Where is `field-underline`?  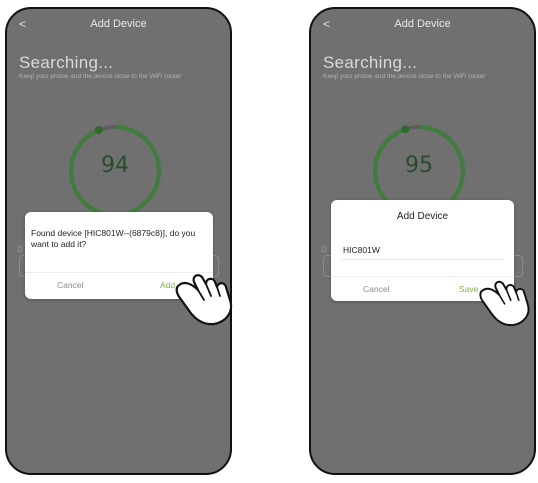
field-underline is located at coordinates (422, 259).